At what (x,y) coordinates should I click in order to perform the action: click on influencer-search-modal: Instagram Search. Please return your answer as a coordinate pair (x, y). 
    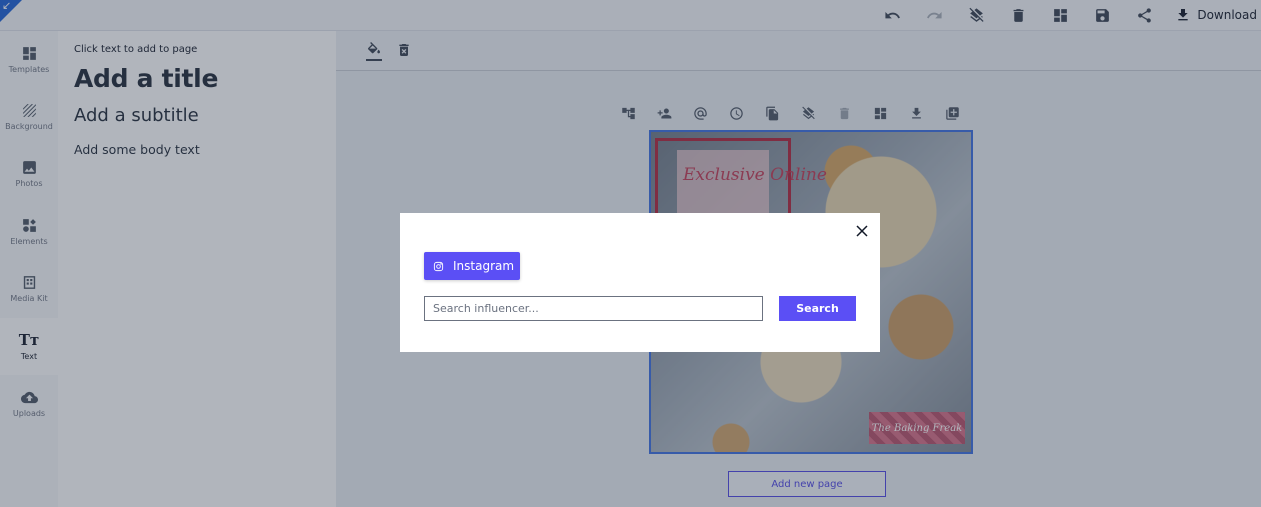
    Looking at the image, I should click on (640, 282).